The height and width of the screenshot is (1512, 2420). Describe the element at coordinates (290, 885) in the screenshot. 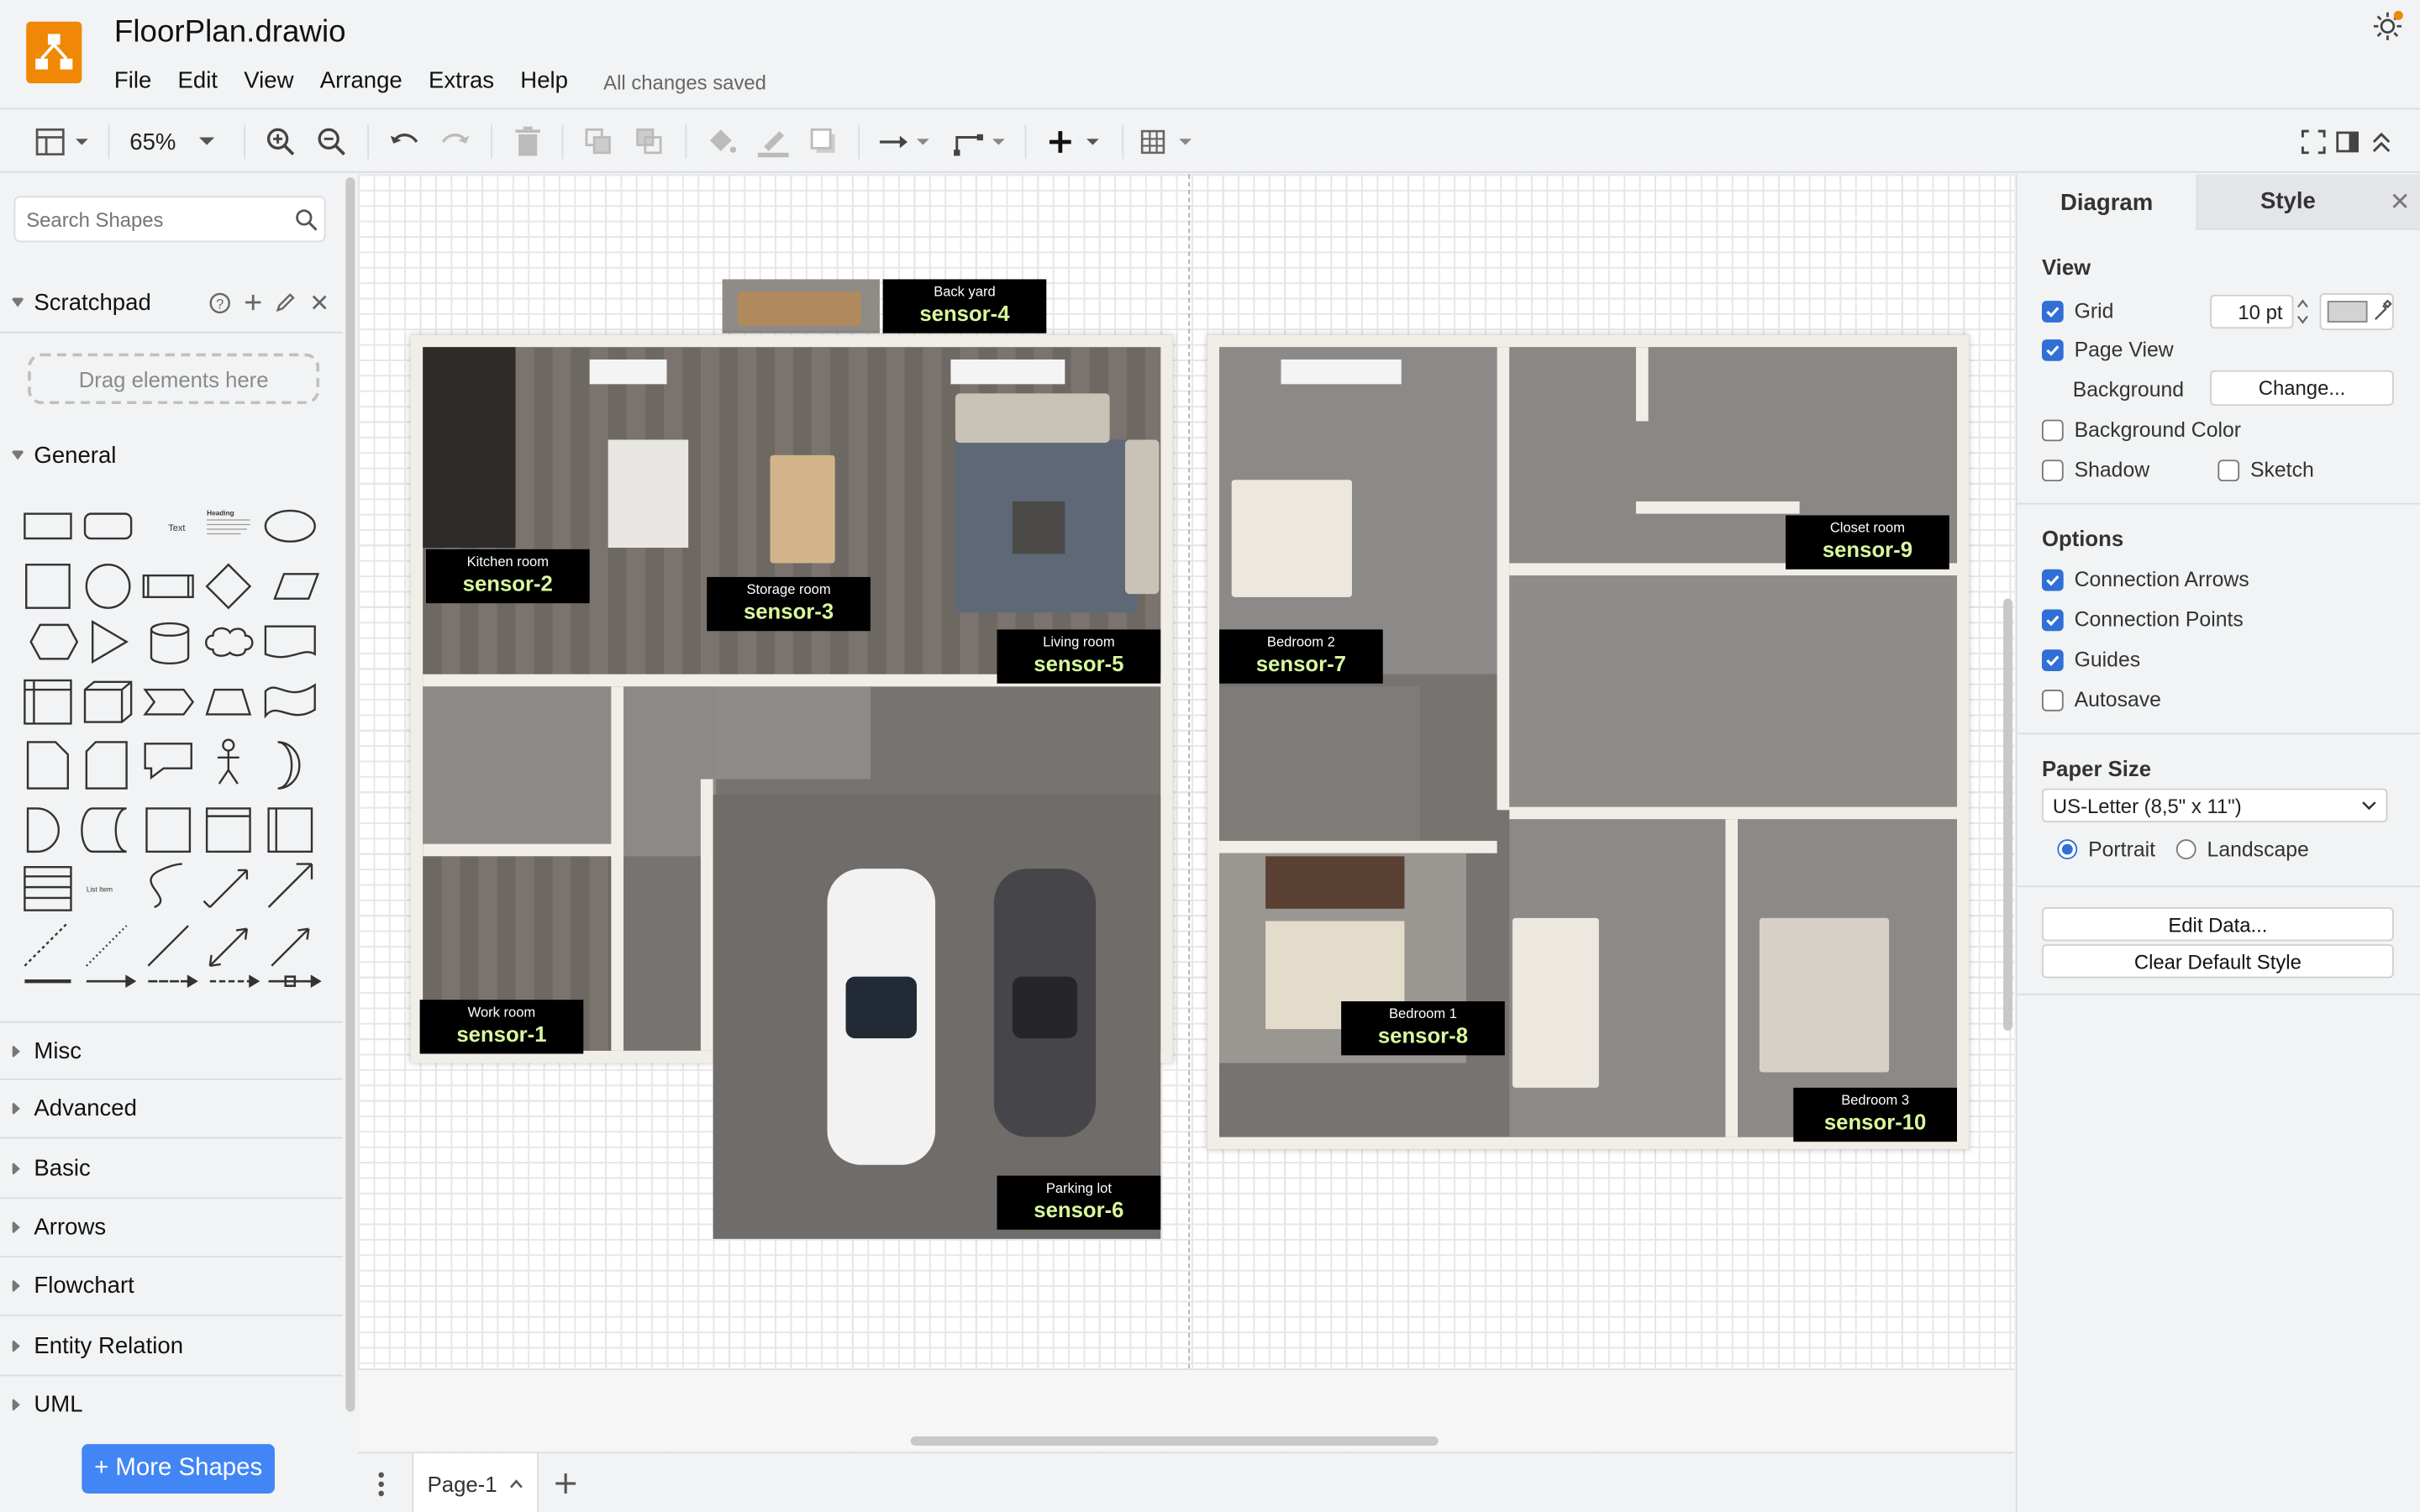

I see `shape-arrow` at that location.